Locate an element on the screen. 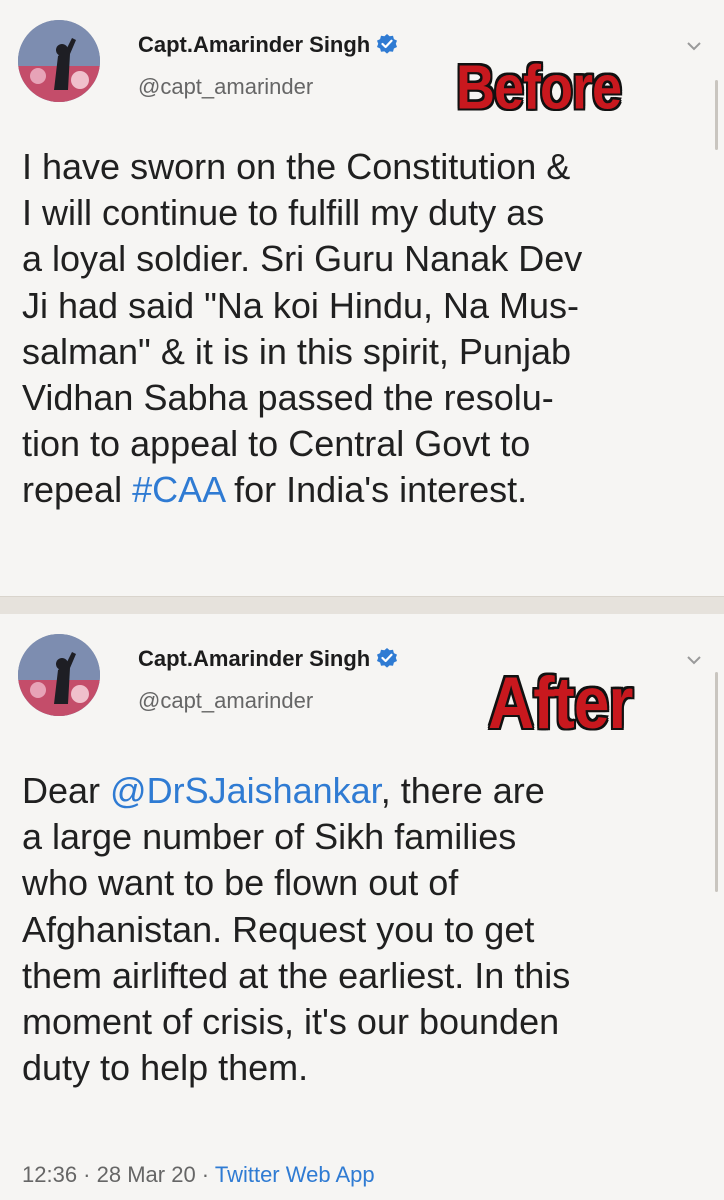  tweet-text-line: moment of crisis, it's our bounden is located at coordinates (367, 1022).